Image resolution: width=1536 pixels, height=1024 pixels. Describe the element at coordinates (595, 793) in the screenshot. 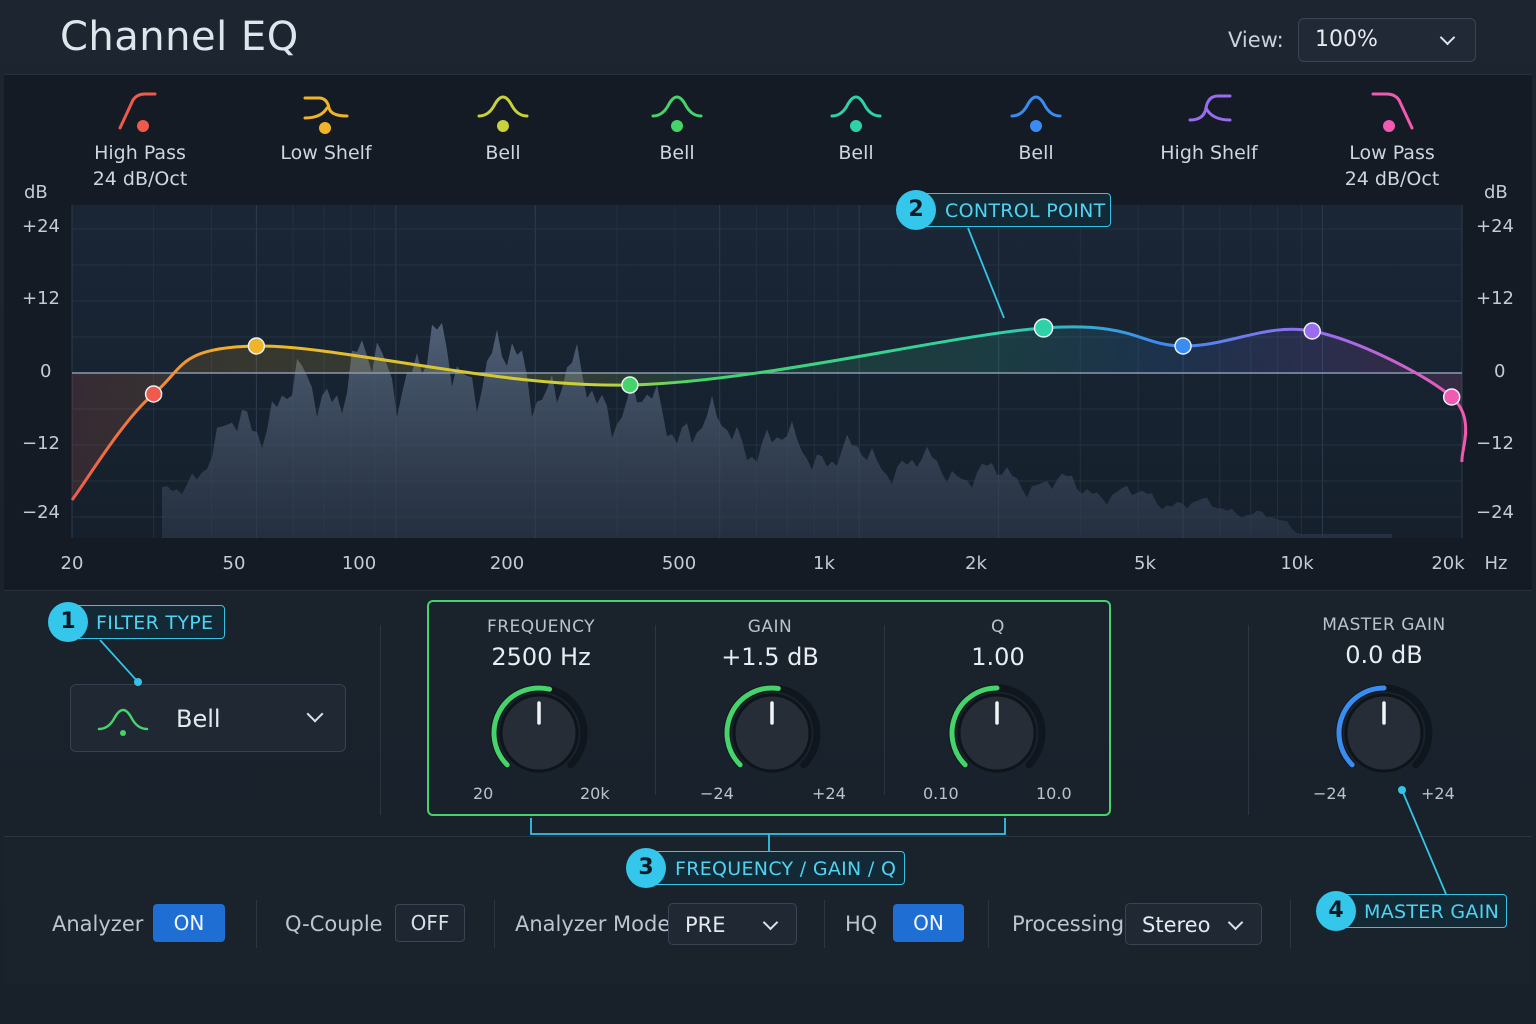

I see `frequency-max: 20k` at that location.